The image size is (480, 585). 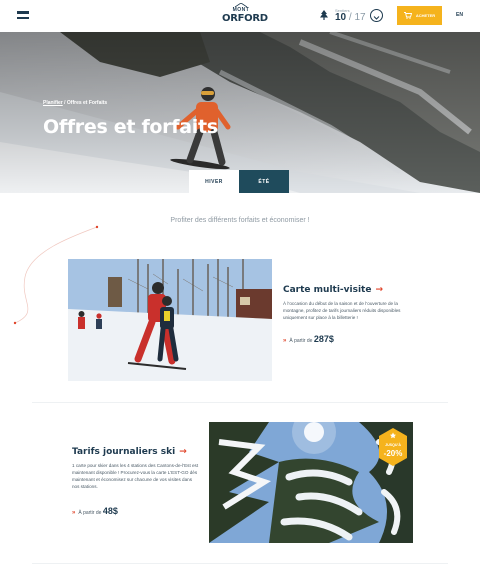 I want to click on breadcrumb: Planifier / Offres et Forfaits, so click(x=75, y=103).